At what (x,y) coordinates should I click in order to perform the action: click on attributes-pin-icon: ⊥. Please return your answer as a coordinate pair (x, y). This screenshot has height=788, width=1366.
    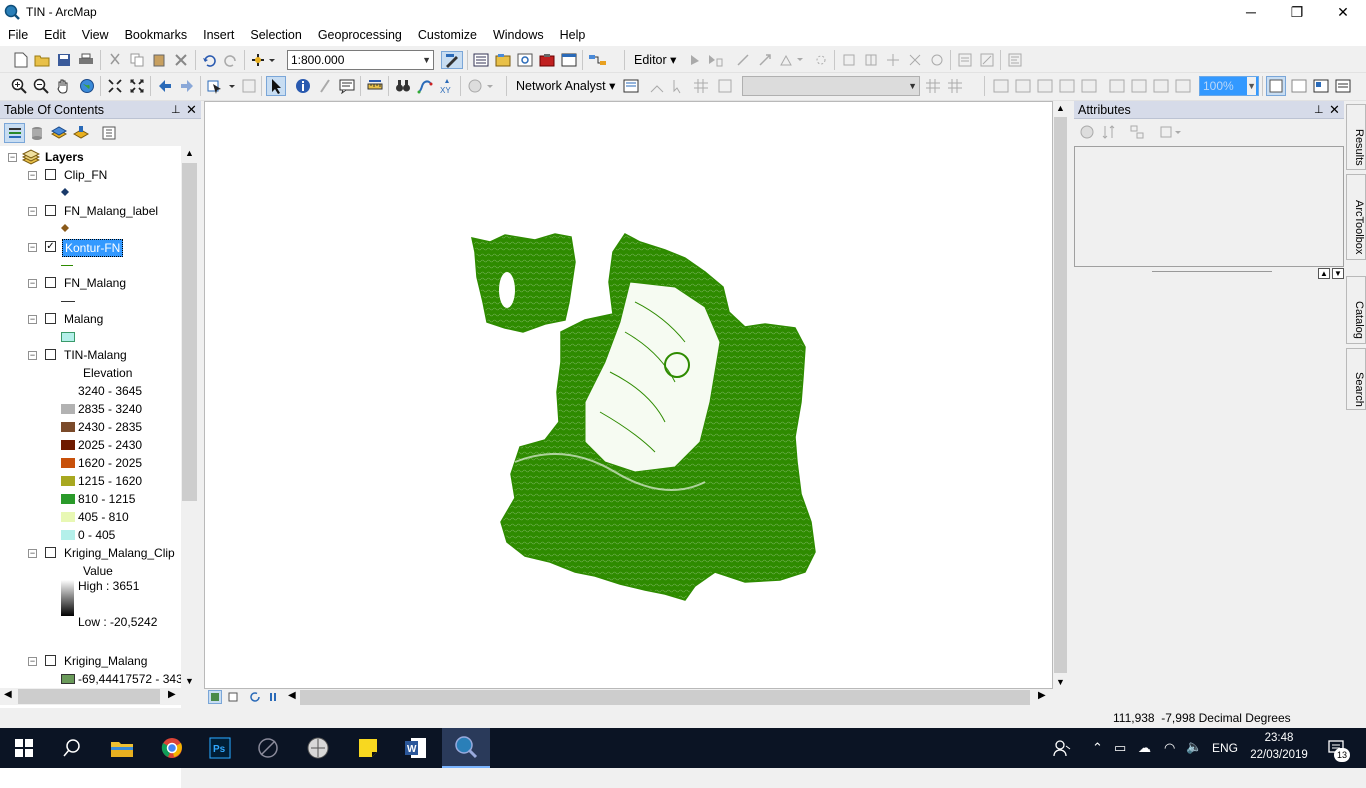
    Looking at the image, I should click on (1319, 109).